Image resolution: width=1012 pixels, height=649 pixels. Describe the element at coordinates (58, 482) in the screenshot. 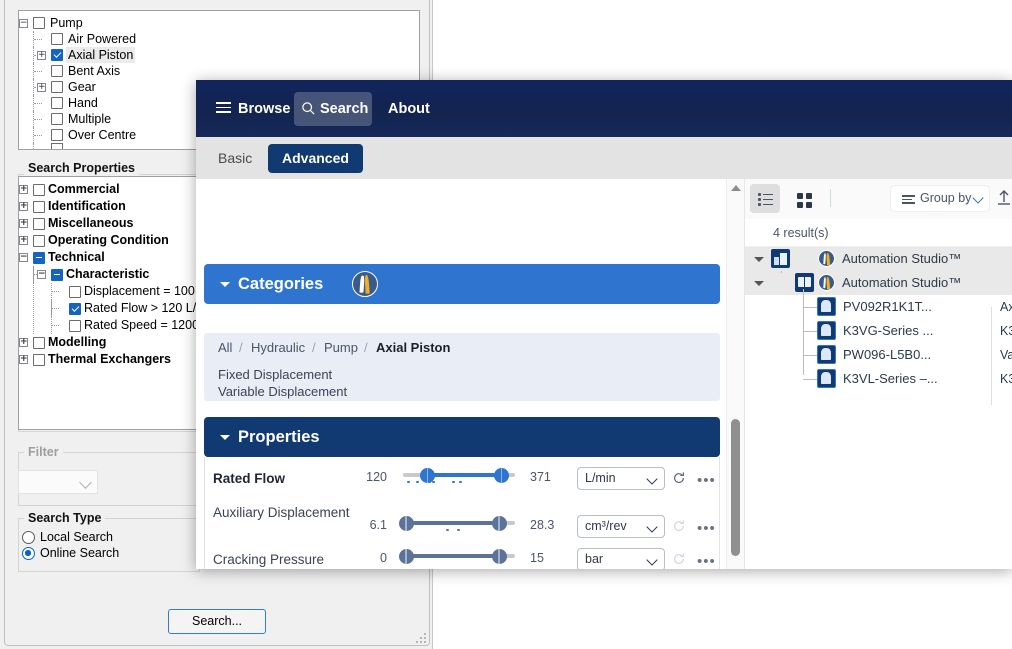

I see `filter-select` at that location.